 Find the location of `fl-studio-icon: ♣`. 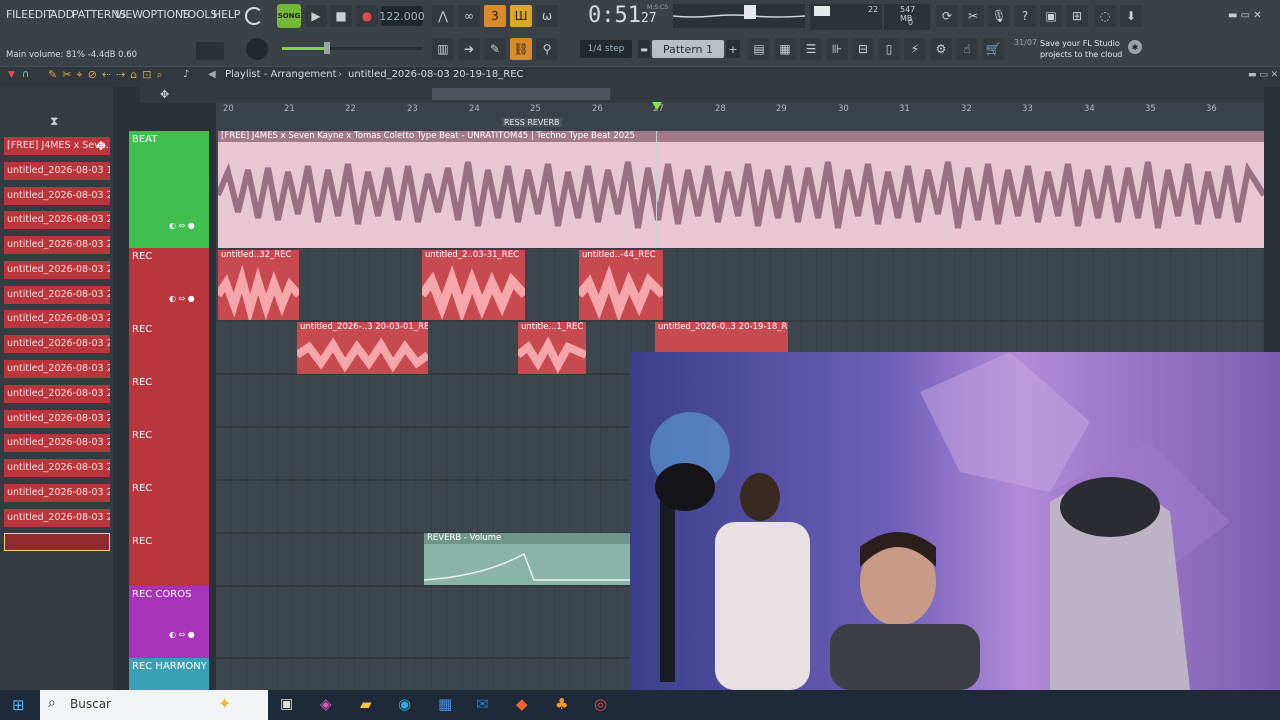

fl-studio-icon: ♣ is located at coordinates (561, 704).